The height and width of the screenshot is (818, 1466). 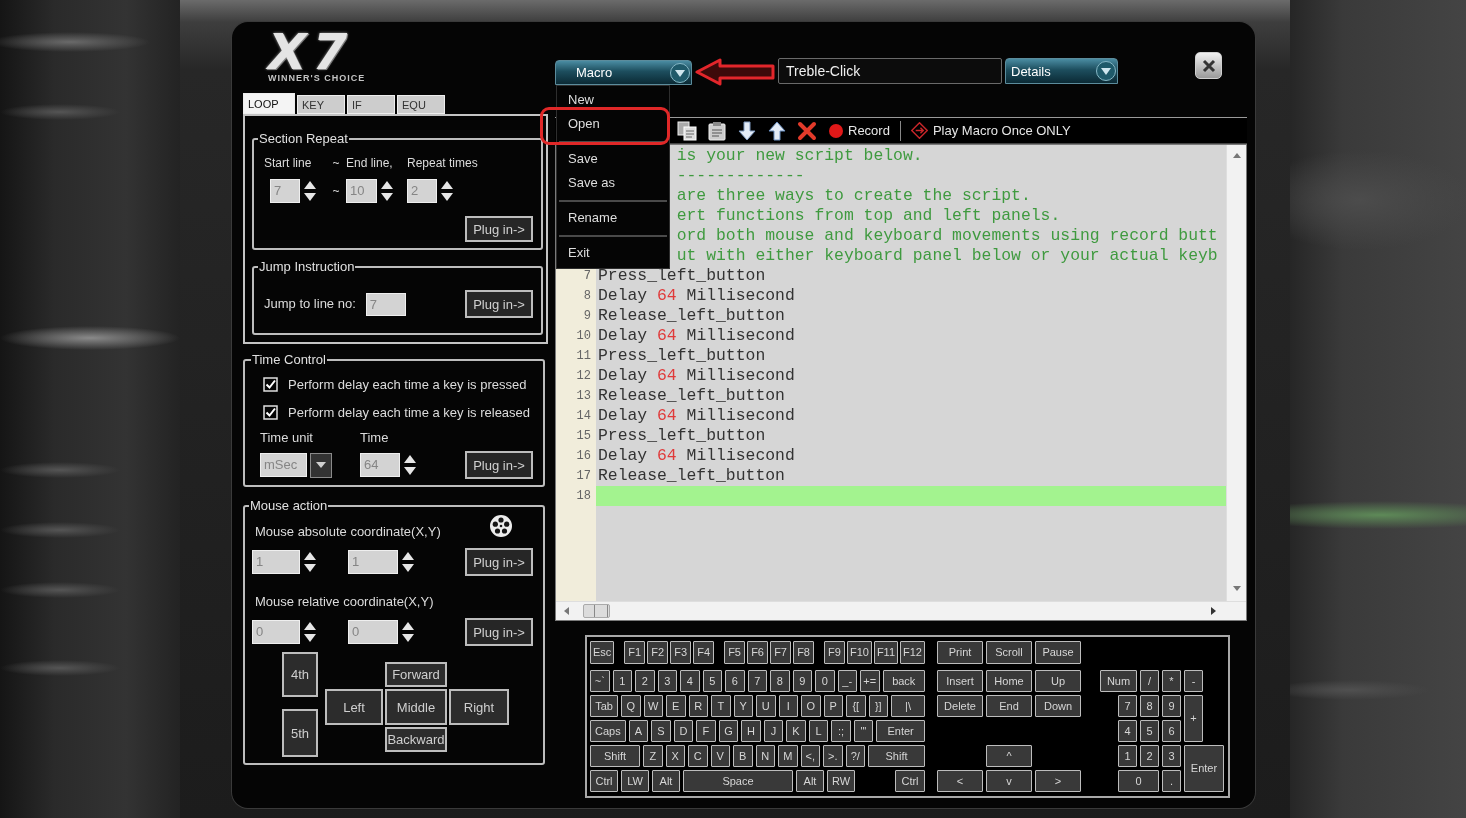 I want to click on keyboard-key: >., so click(x=833, y=756).